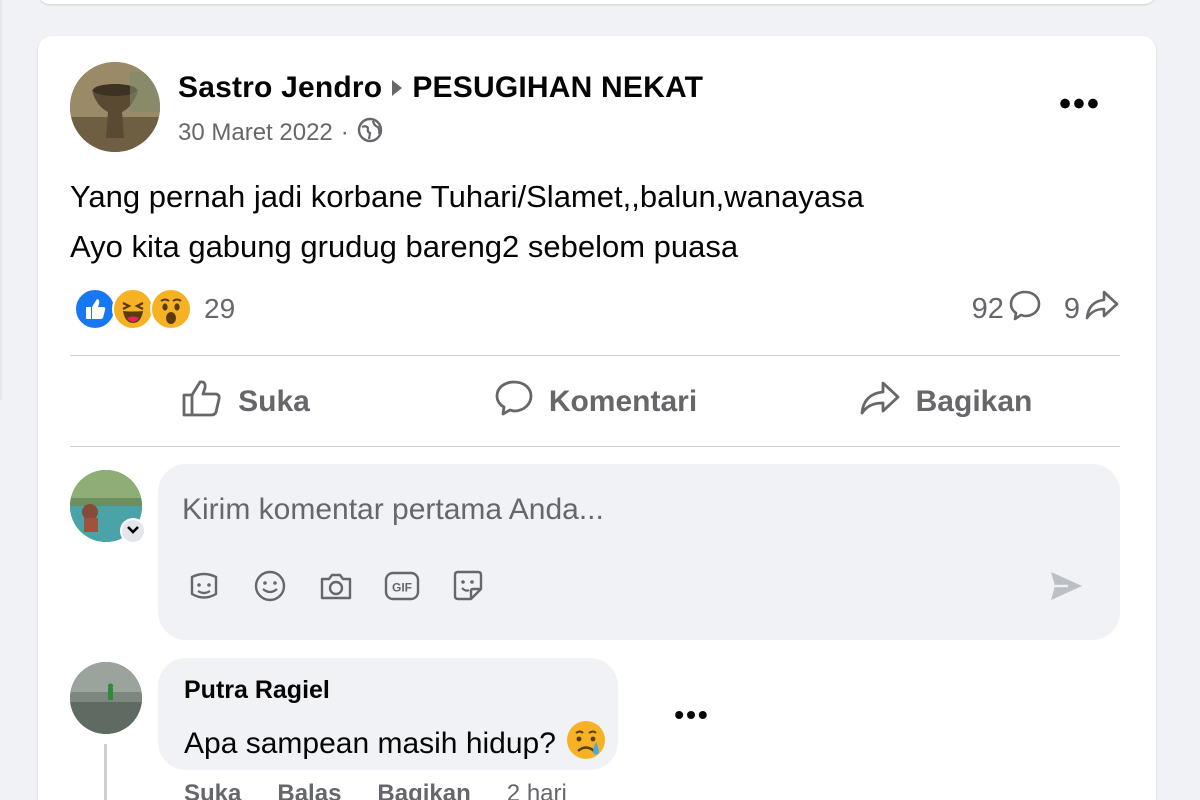 The height and width of the screenshot is (800, 1200). Describe the element at coordinates (202, 402) in the screenshot. I see `thumbs-up-icon` at that location.